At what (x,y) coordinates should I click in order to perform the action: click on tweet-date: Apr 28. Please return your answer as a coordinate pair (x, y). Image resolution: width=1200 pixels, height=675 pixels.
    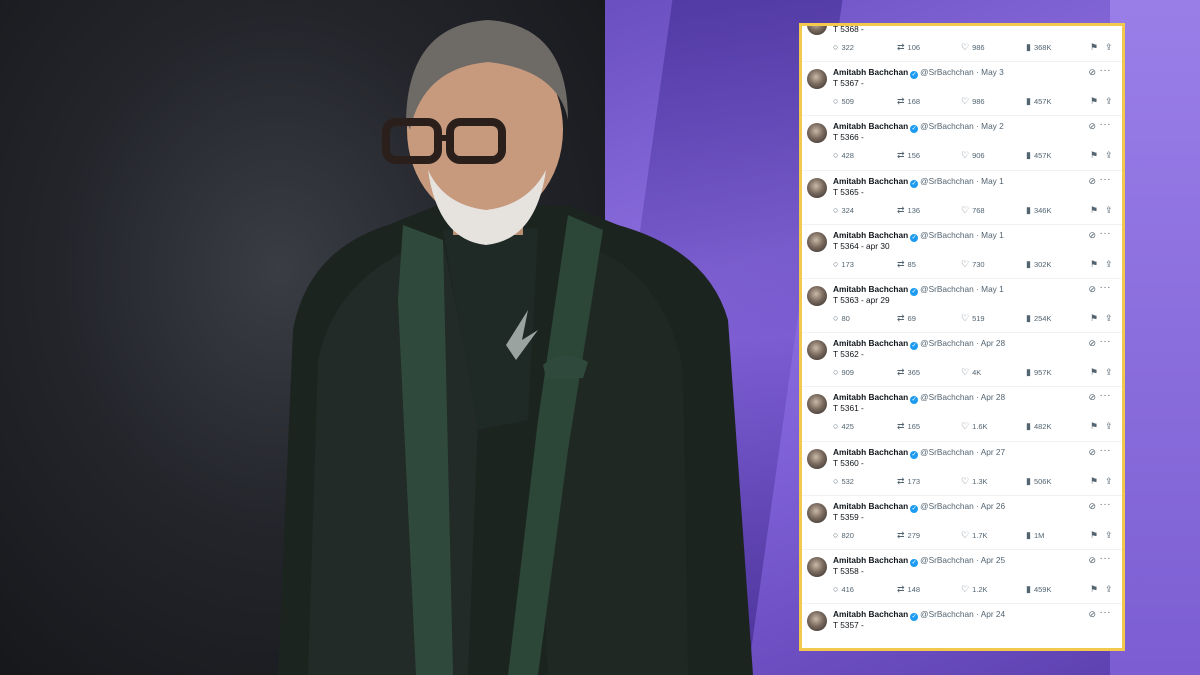
    Looking at the image, I should click on (993, 397).